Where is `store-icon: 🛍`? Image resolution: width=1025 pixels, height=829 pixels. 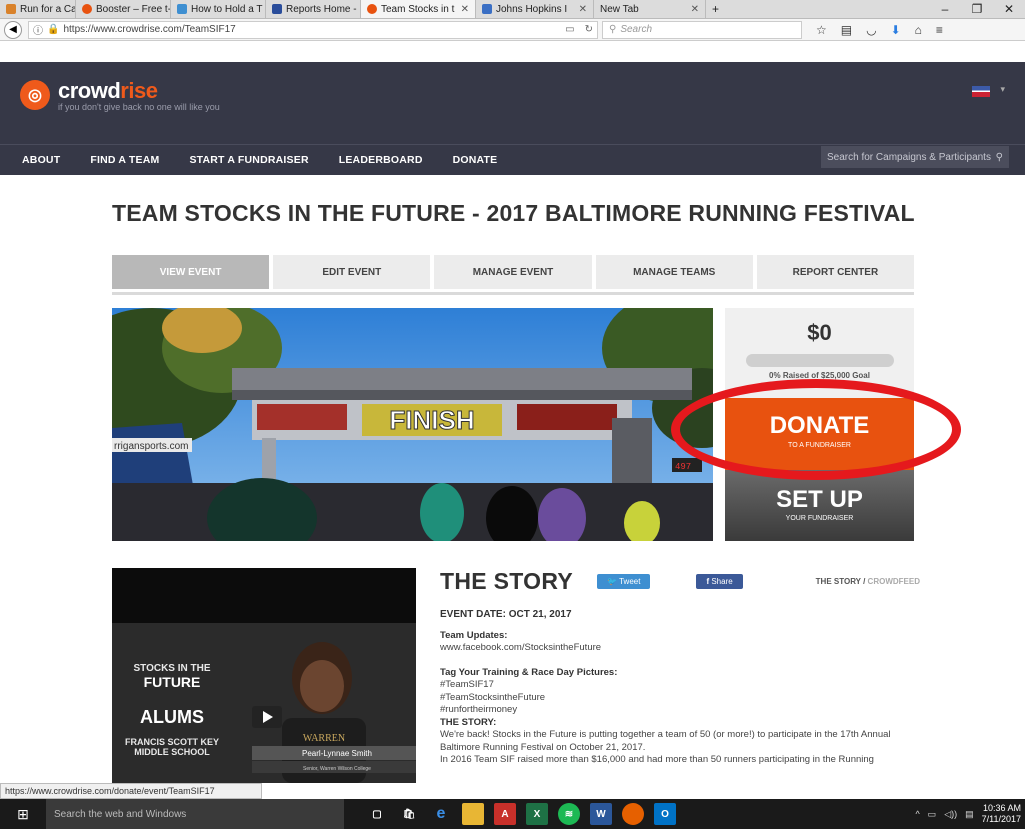
store-icon: 🛍 is located at coordinates (409, 814).